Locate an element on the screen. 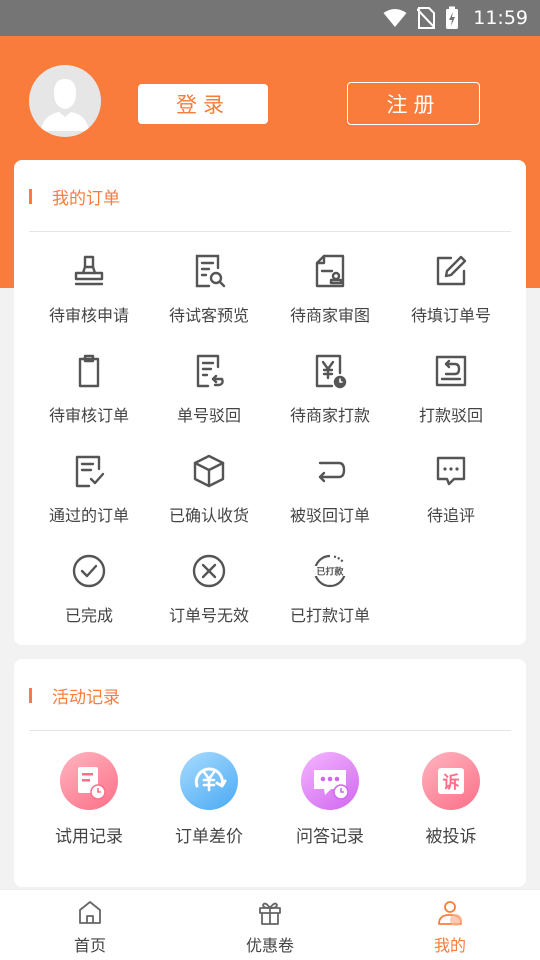  order-item-label: 待商家打款 is located at coordinates (329, 415).